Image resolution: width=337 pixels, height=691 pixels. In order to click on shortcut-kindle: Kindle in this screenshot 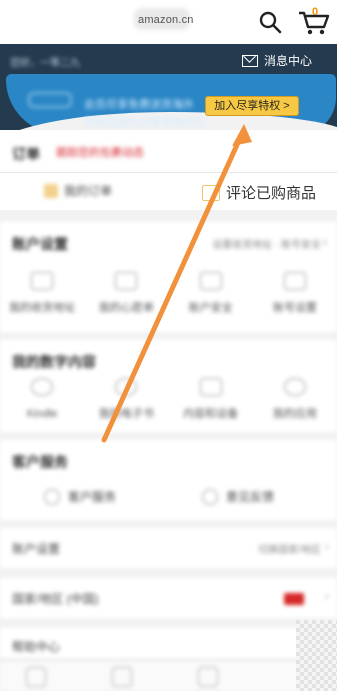, I will do `click(42, 400)`.